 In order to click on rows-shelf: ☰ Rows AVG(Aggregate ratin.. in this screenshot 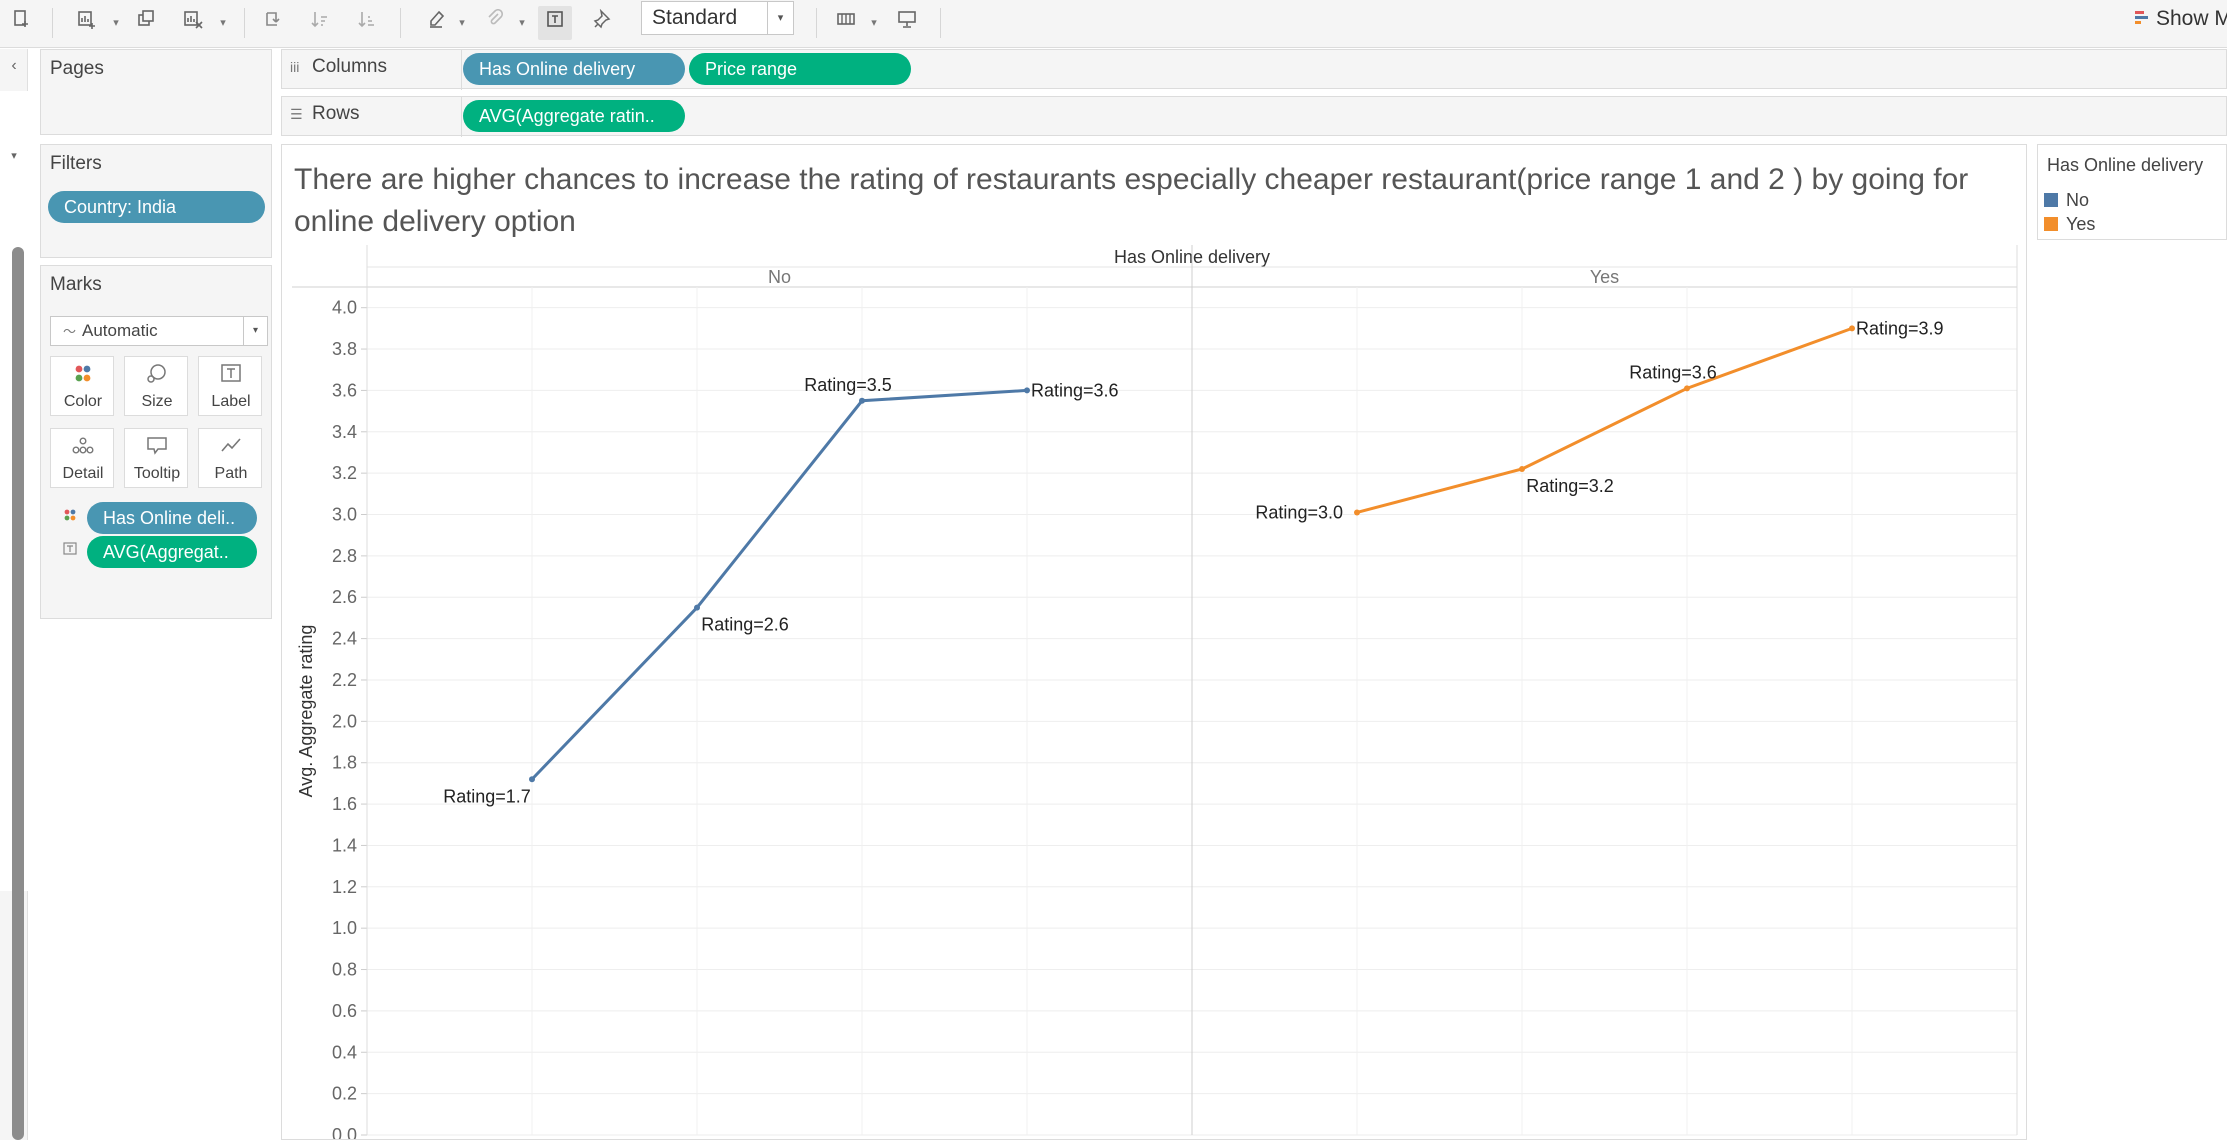, I will do `click(1254, 116)`.